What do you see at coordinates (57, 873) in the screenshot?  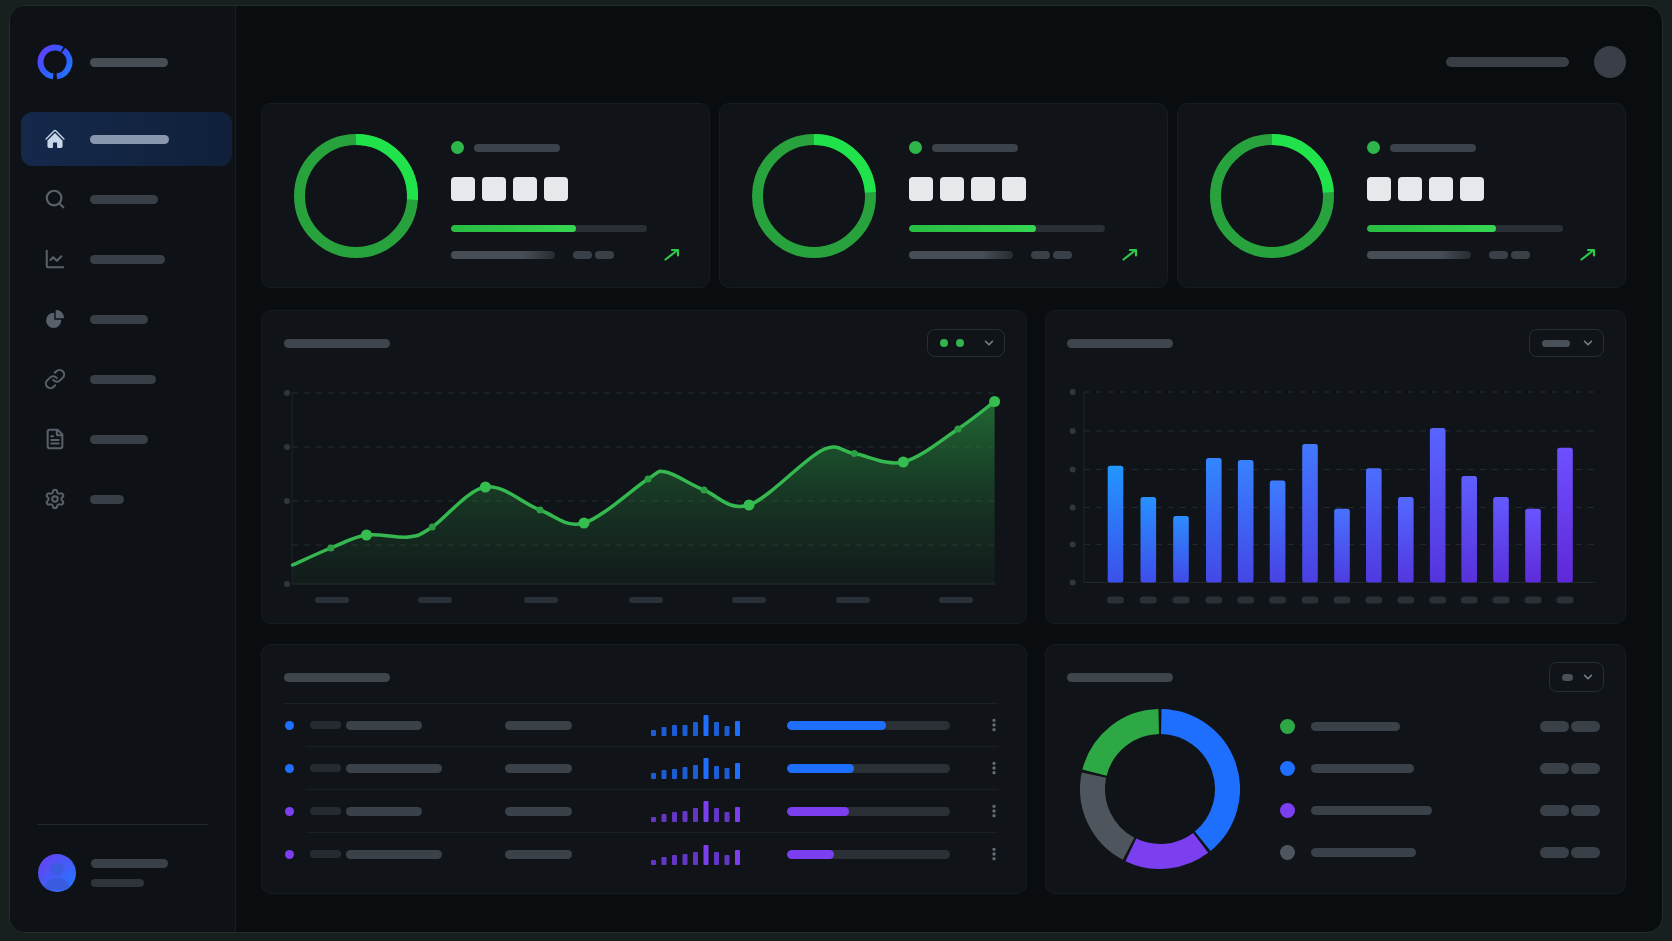 I see `user-avatar` at bounding box center [57, 873].